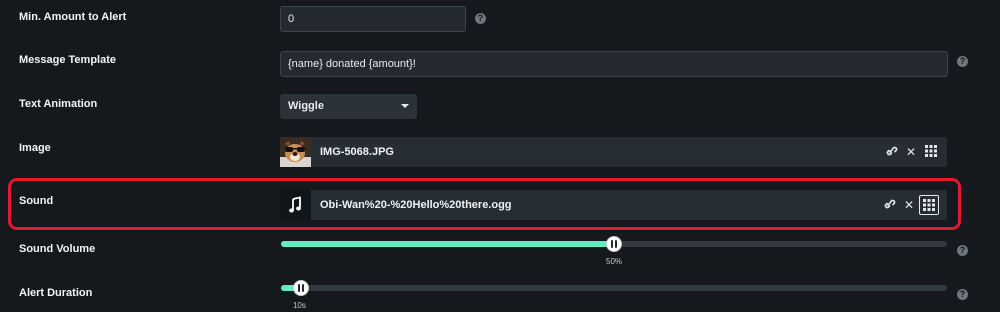 This screenshot has height=312, width=1000. What do you see at coordinates (613, 152) in the screenshot?
I see `image-media-row: IMG-5068.JPG ✕` at bounding box center [613, 152].